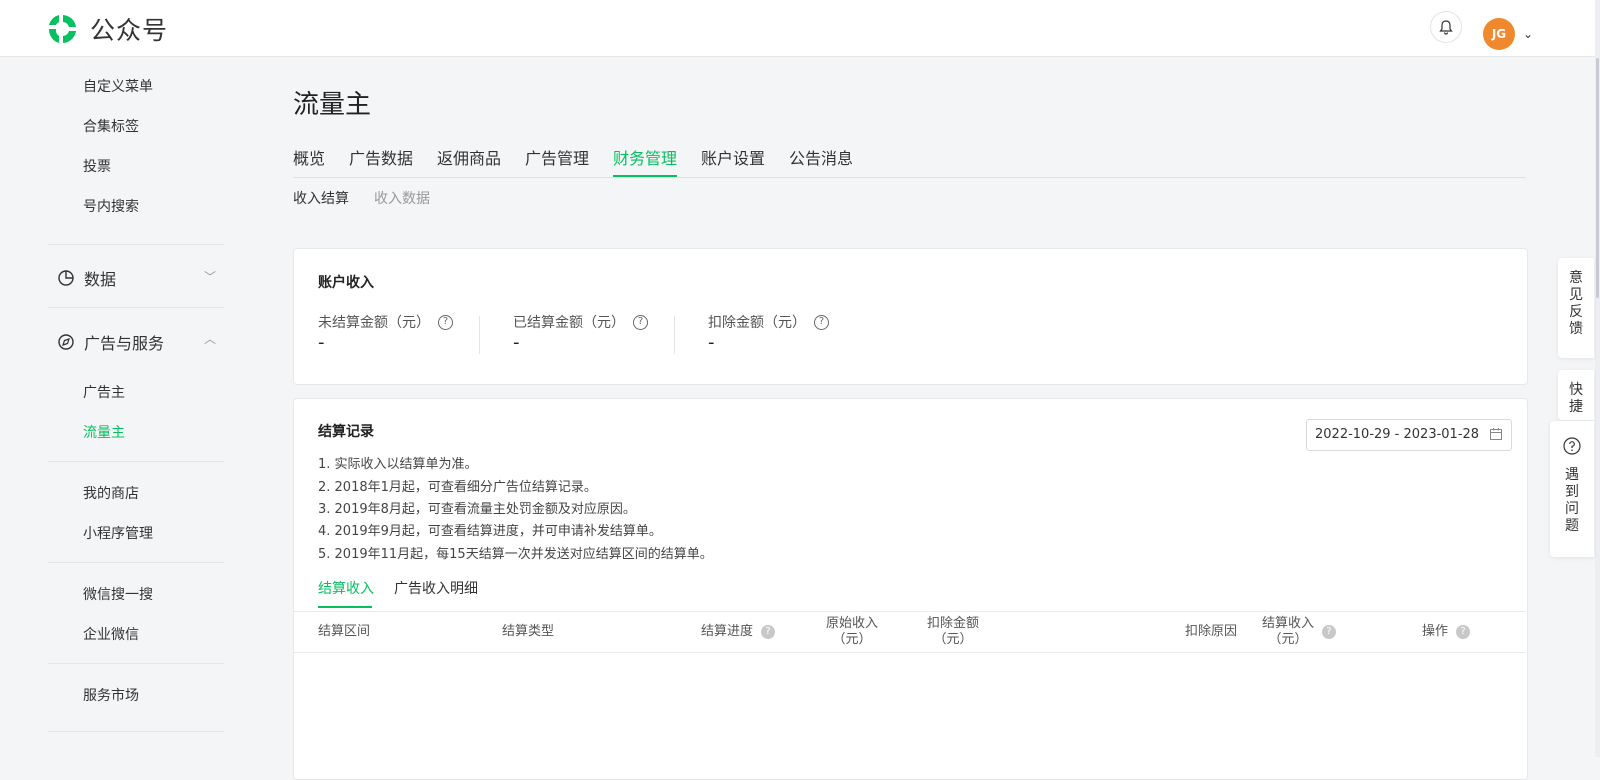  I want to click on column-label: 结算进度, so click(727, 631).